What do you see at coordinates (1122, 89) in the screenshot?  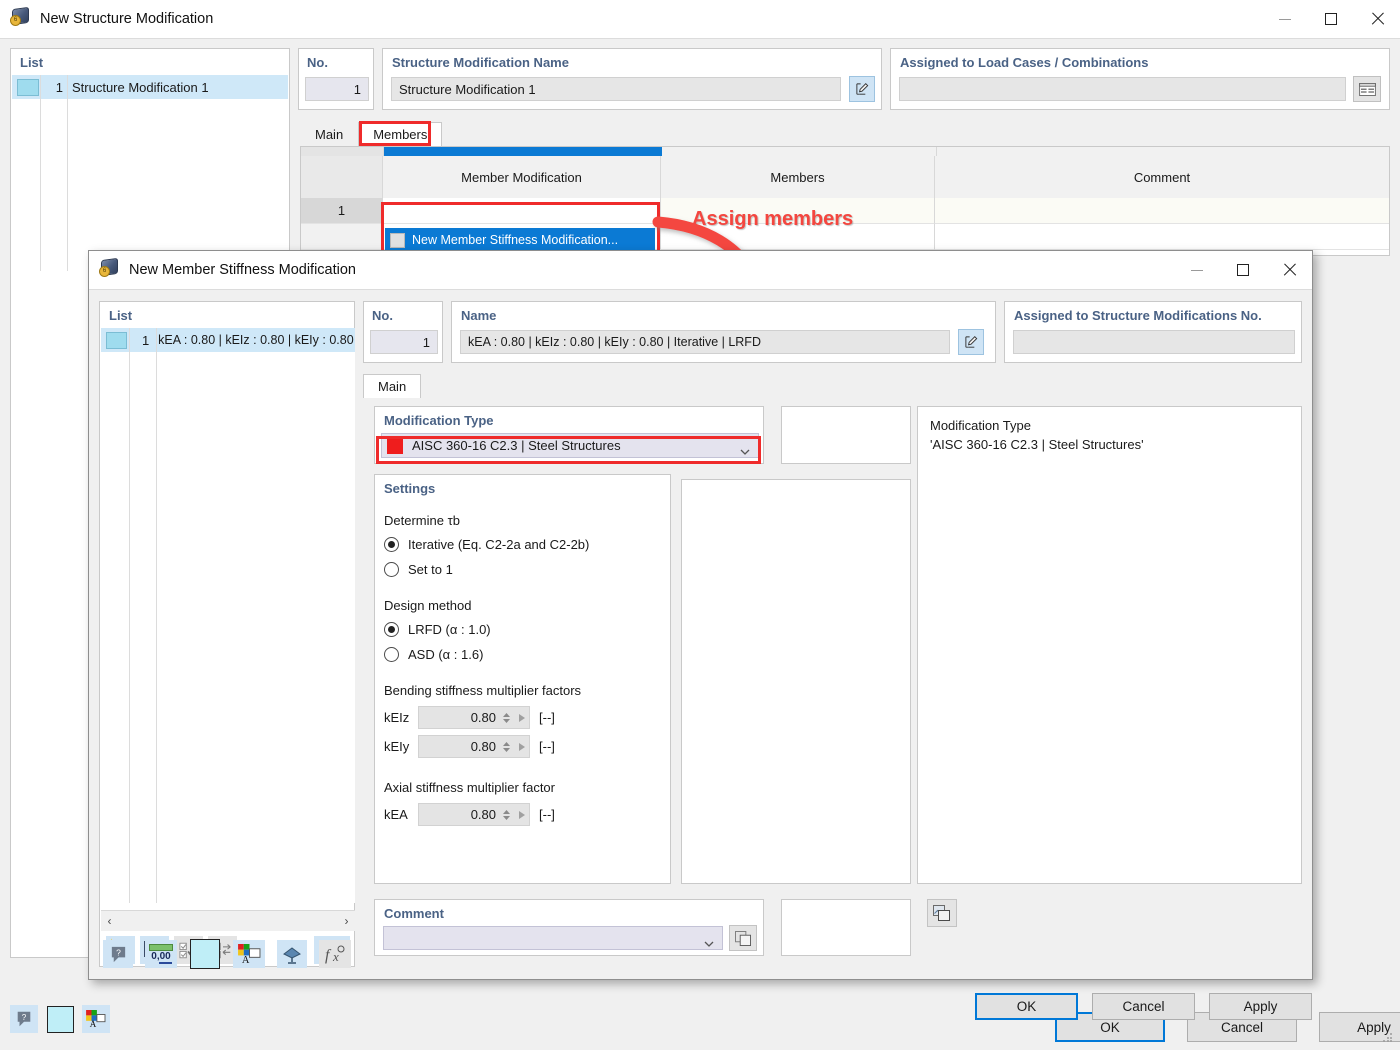 I see `outer-assigned-input` at bounding box center [1122, 89].